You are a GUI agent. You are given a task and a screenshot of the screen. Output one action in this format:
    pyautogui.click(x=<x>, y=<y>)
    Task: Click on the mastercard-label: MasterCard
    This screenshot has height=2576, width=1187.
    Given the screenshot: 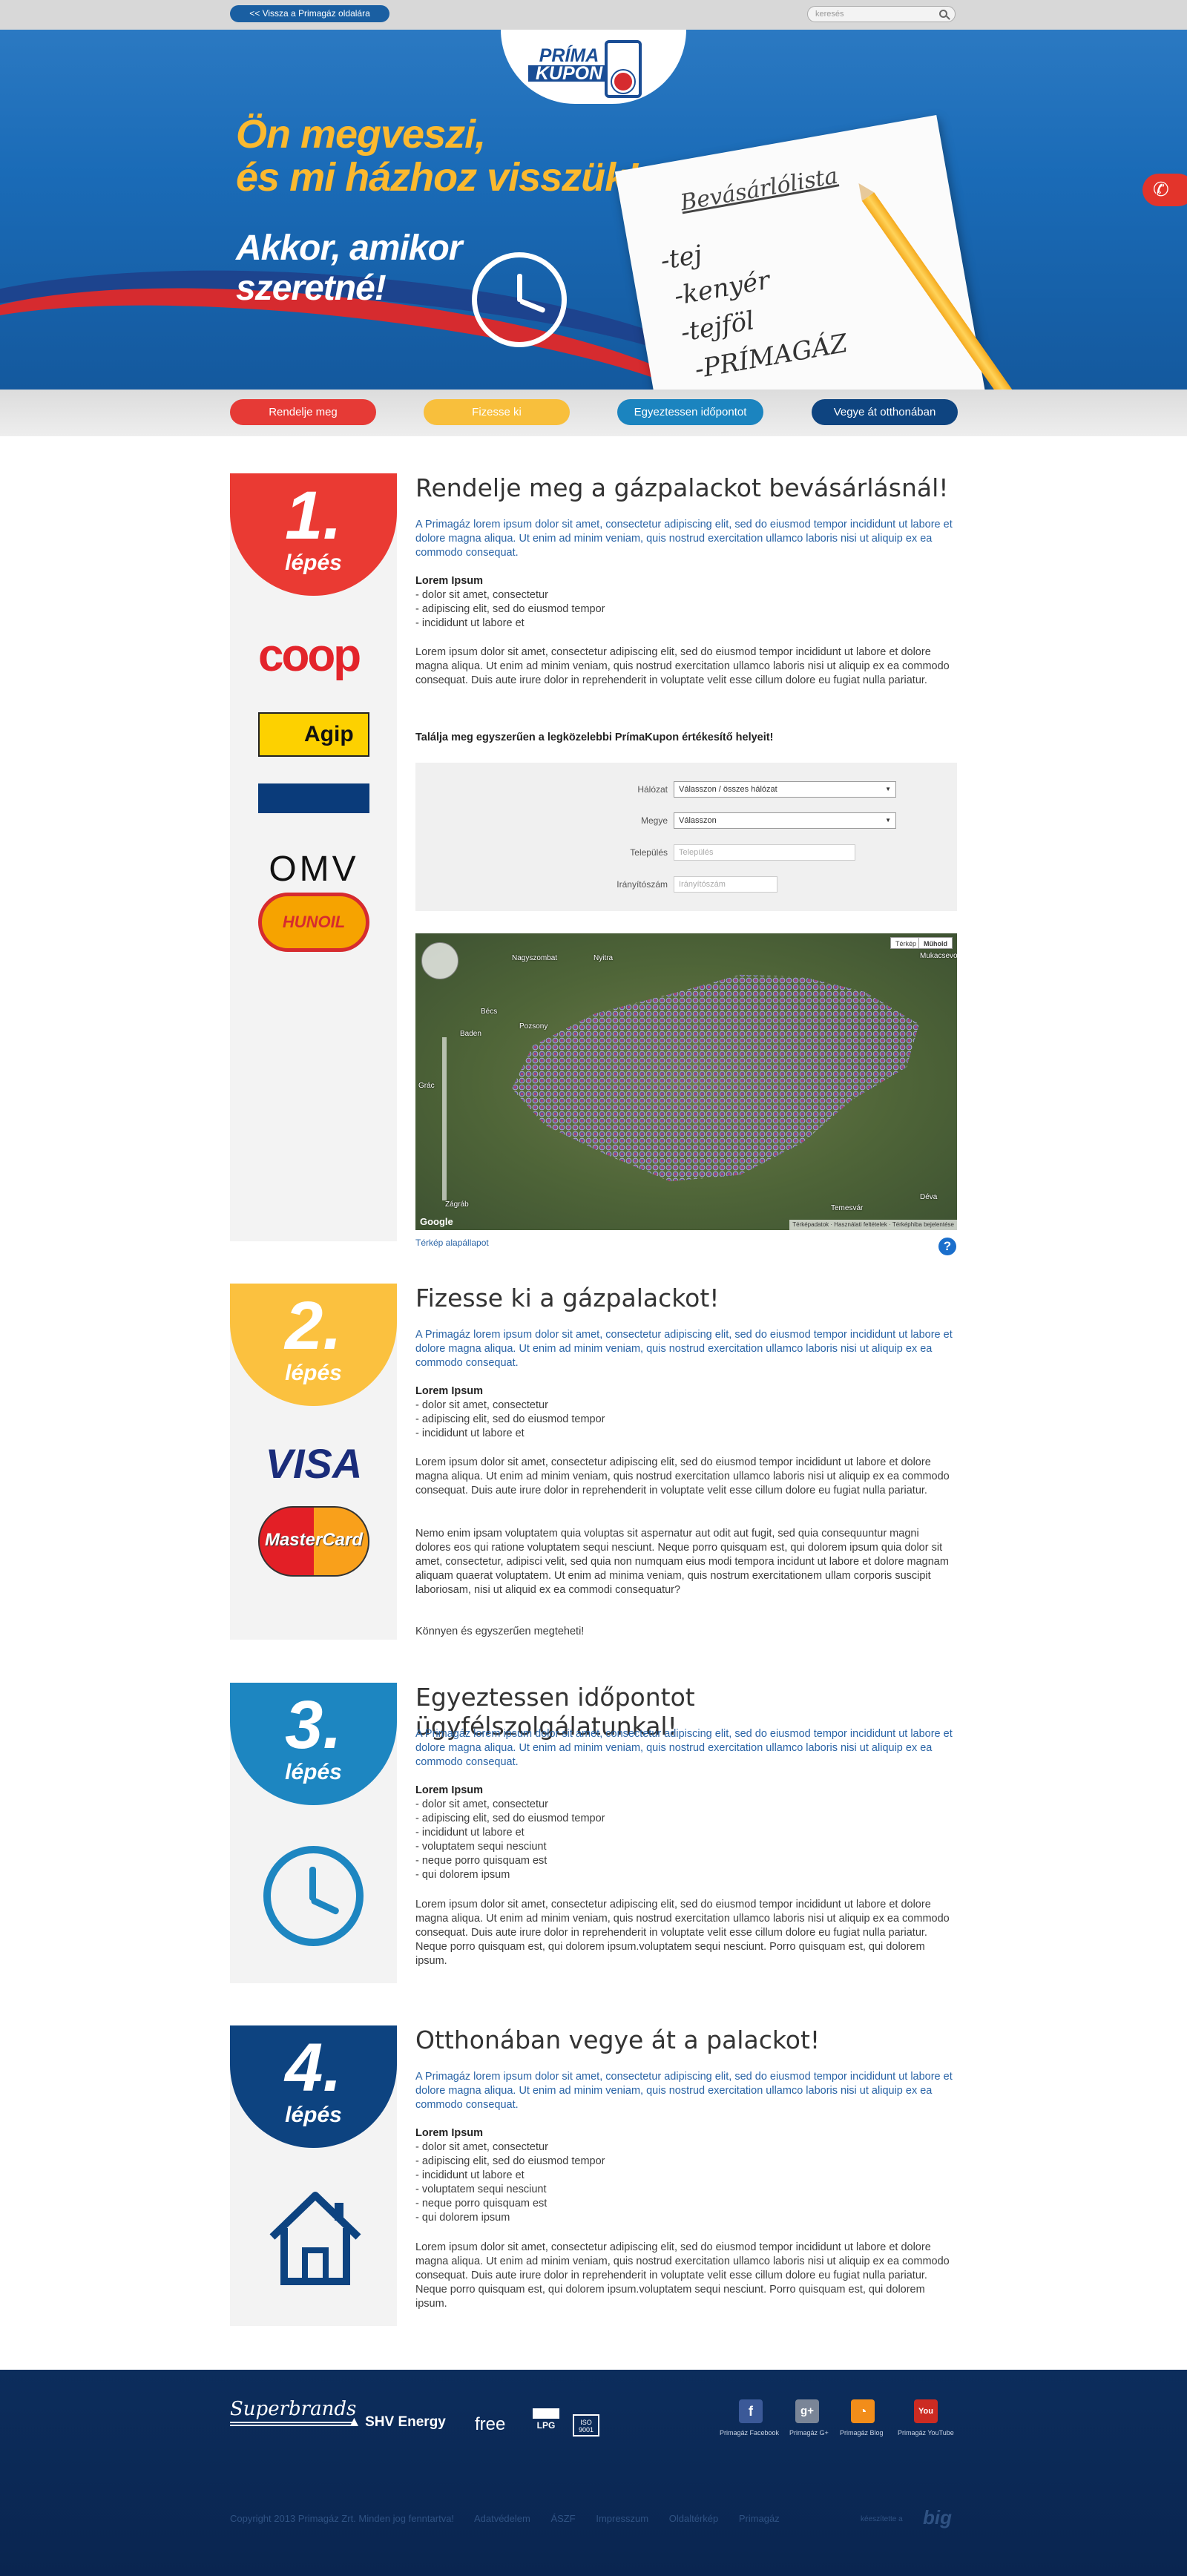 What is the action you would take?
    pyautogui.click(x=314, y=1540)
    